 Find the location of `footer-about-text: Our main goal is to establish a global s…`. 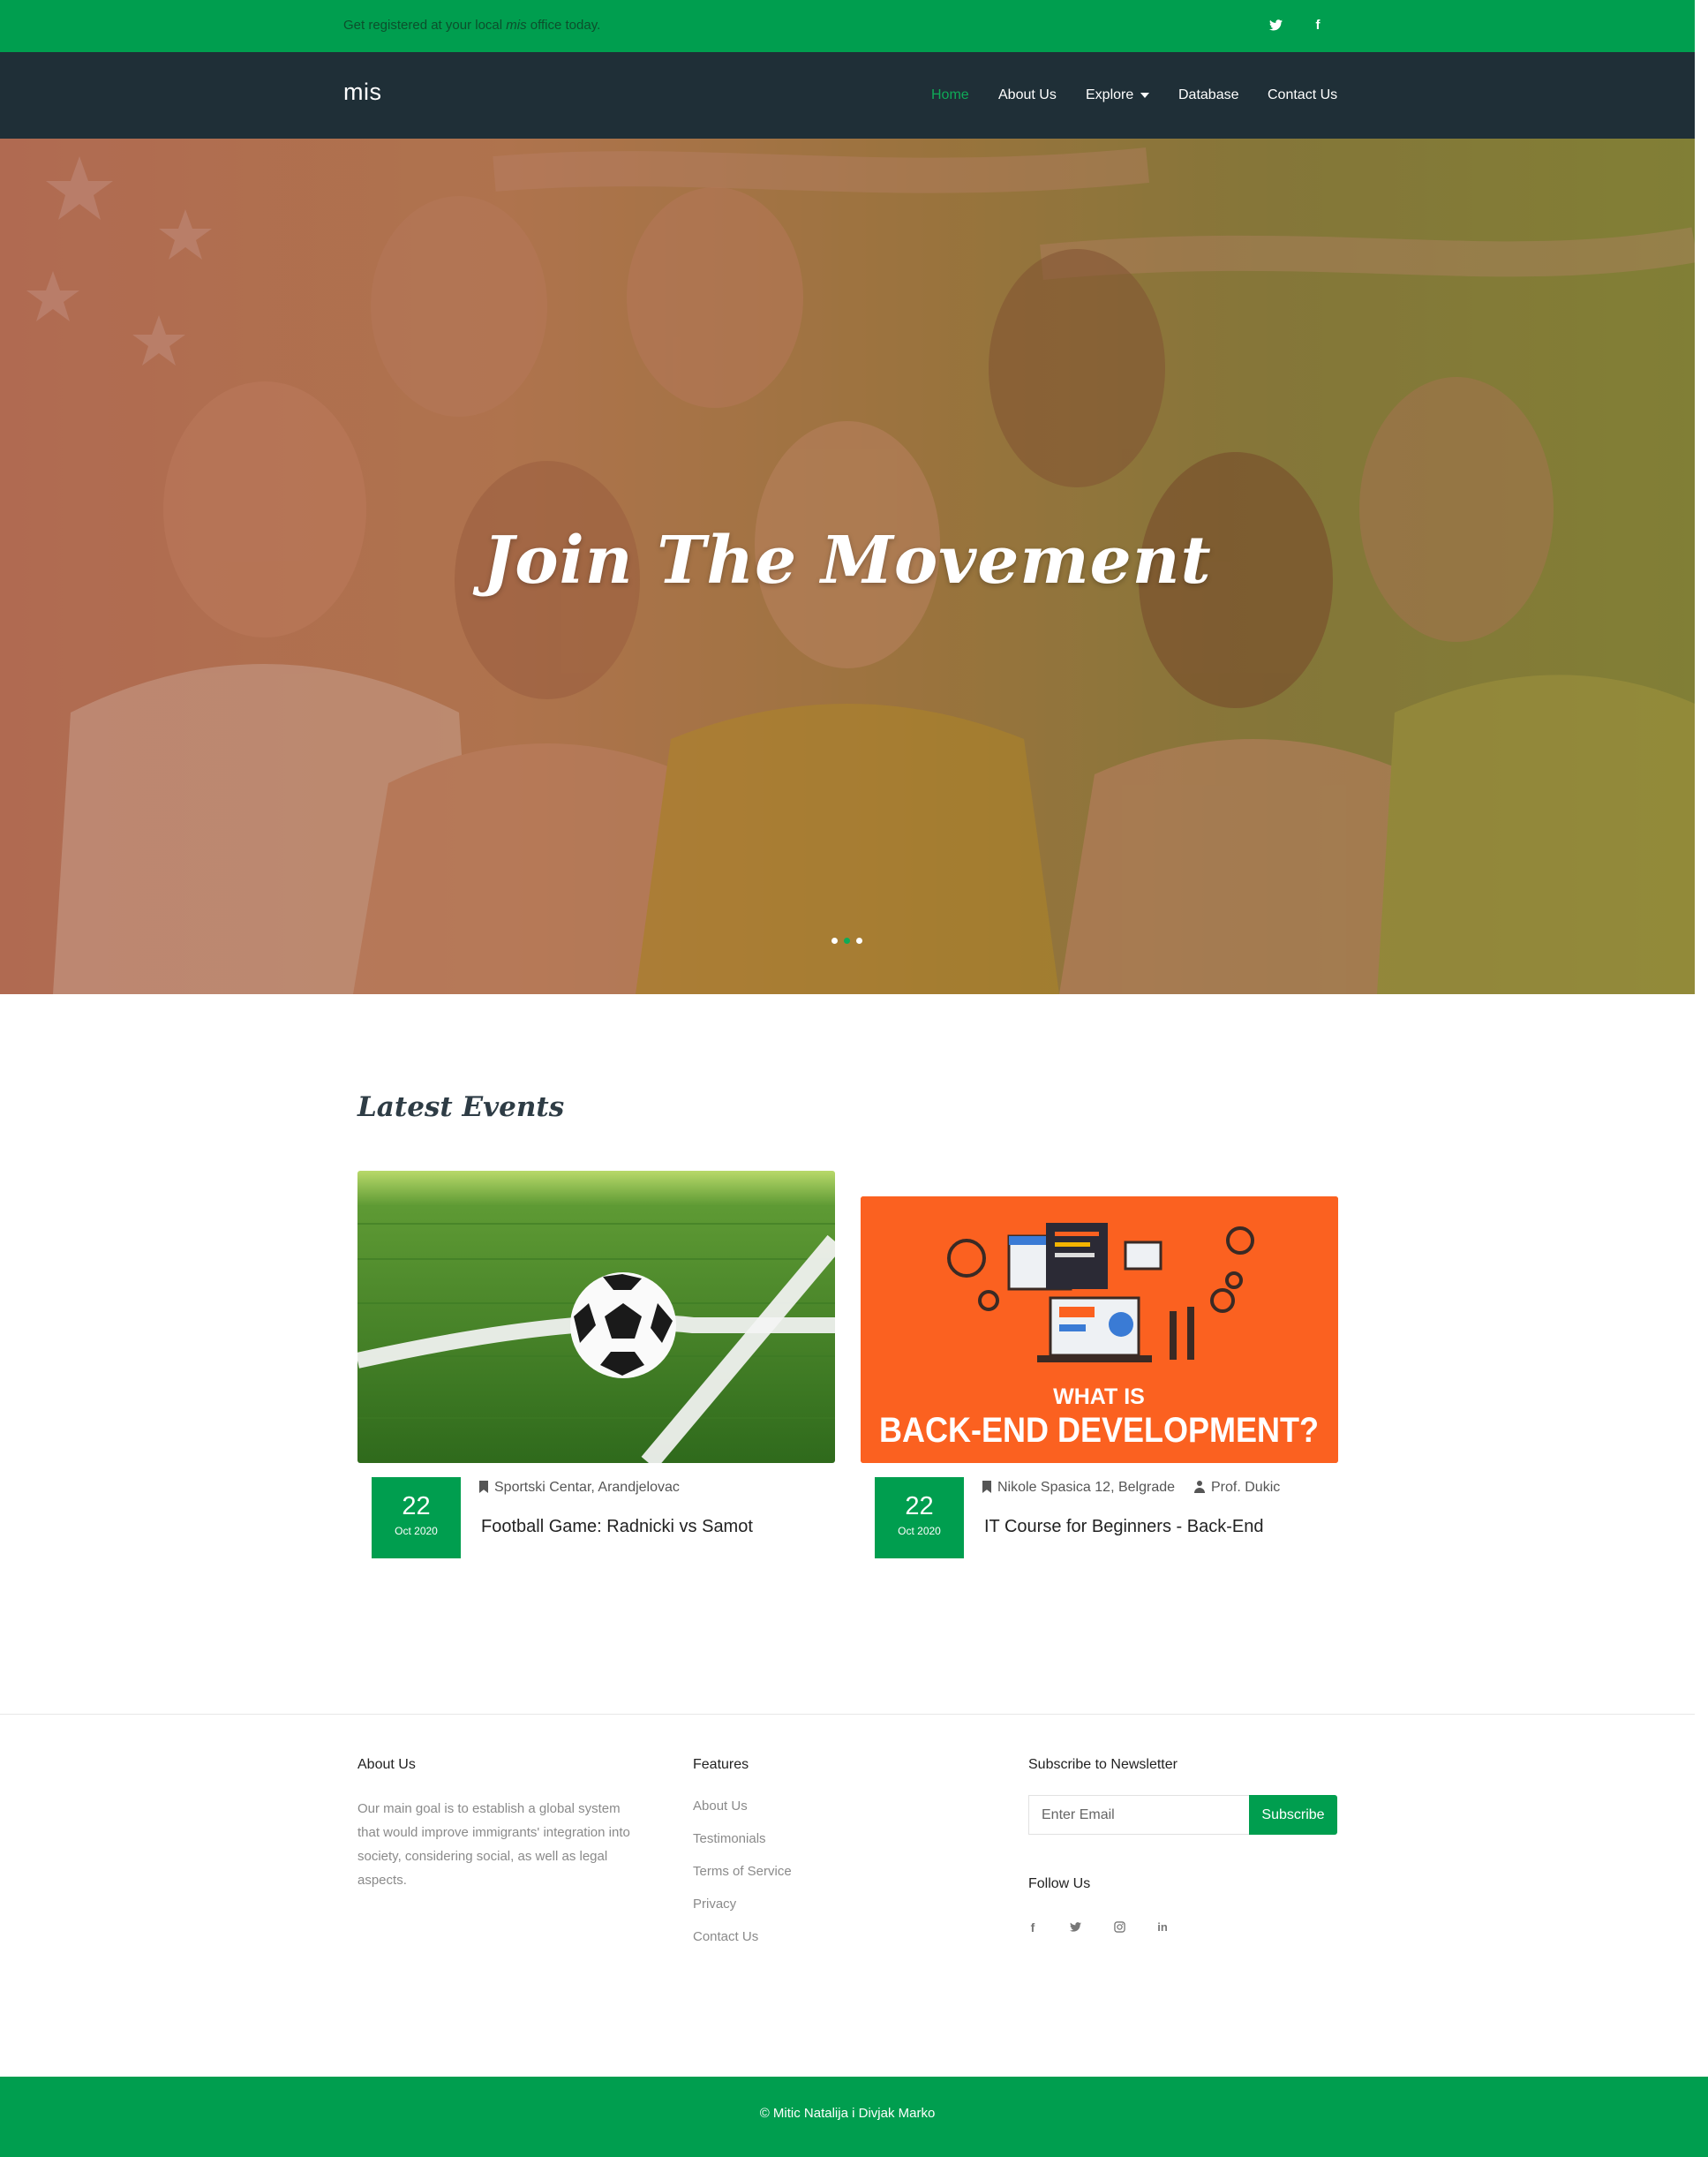

footer-about-text: Our main goal is to establish a global s… is located at coordinates (494, 1844).